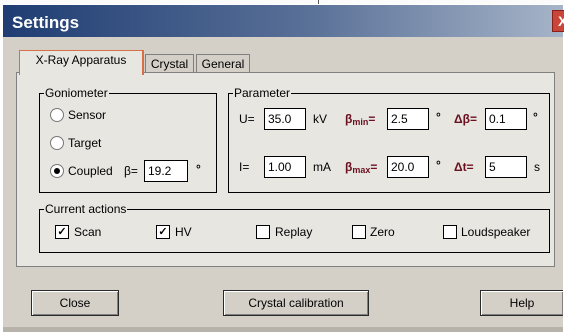 This screenshot has height=334, width=564. Describe the element at coordinates (374, 167) in the screenshot. I see `beta-max-eq: =` at that location.